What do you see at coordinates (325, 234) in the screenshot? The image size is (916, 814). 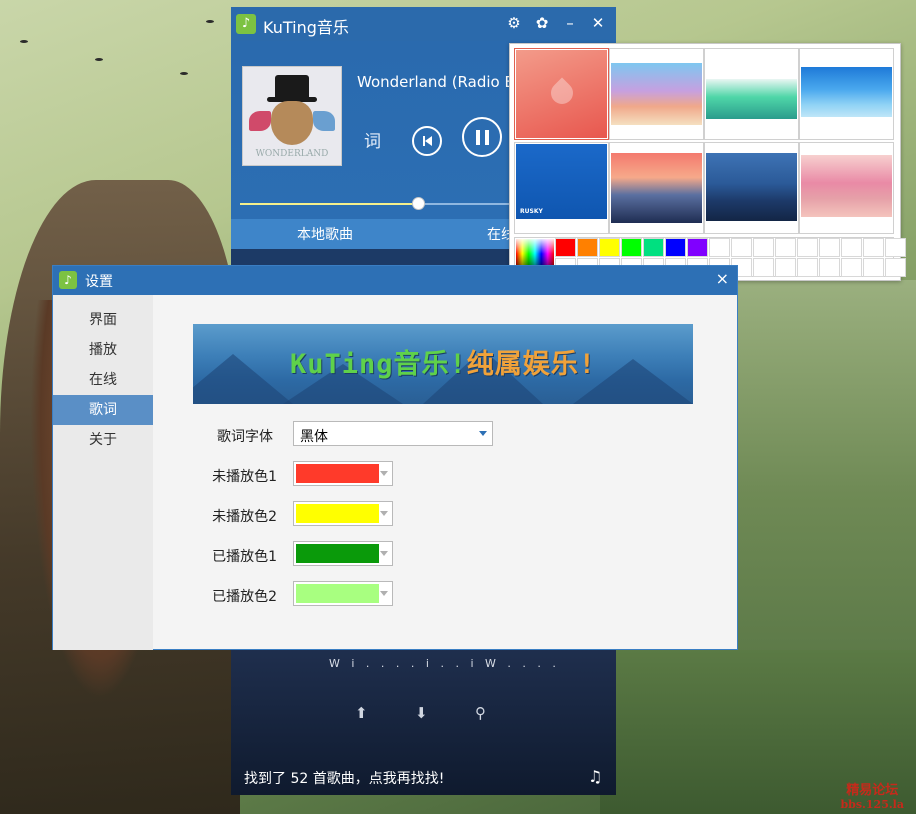 I see `tab-local-songs: 本地歌曲` at bounding box center [325, 234].